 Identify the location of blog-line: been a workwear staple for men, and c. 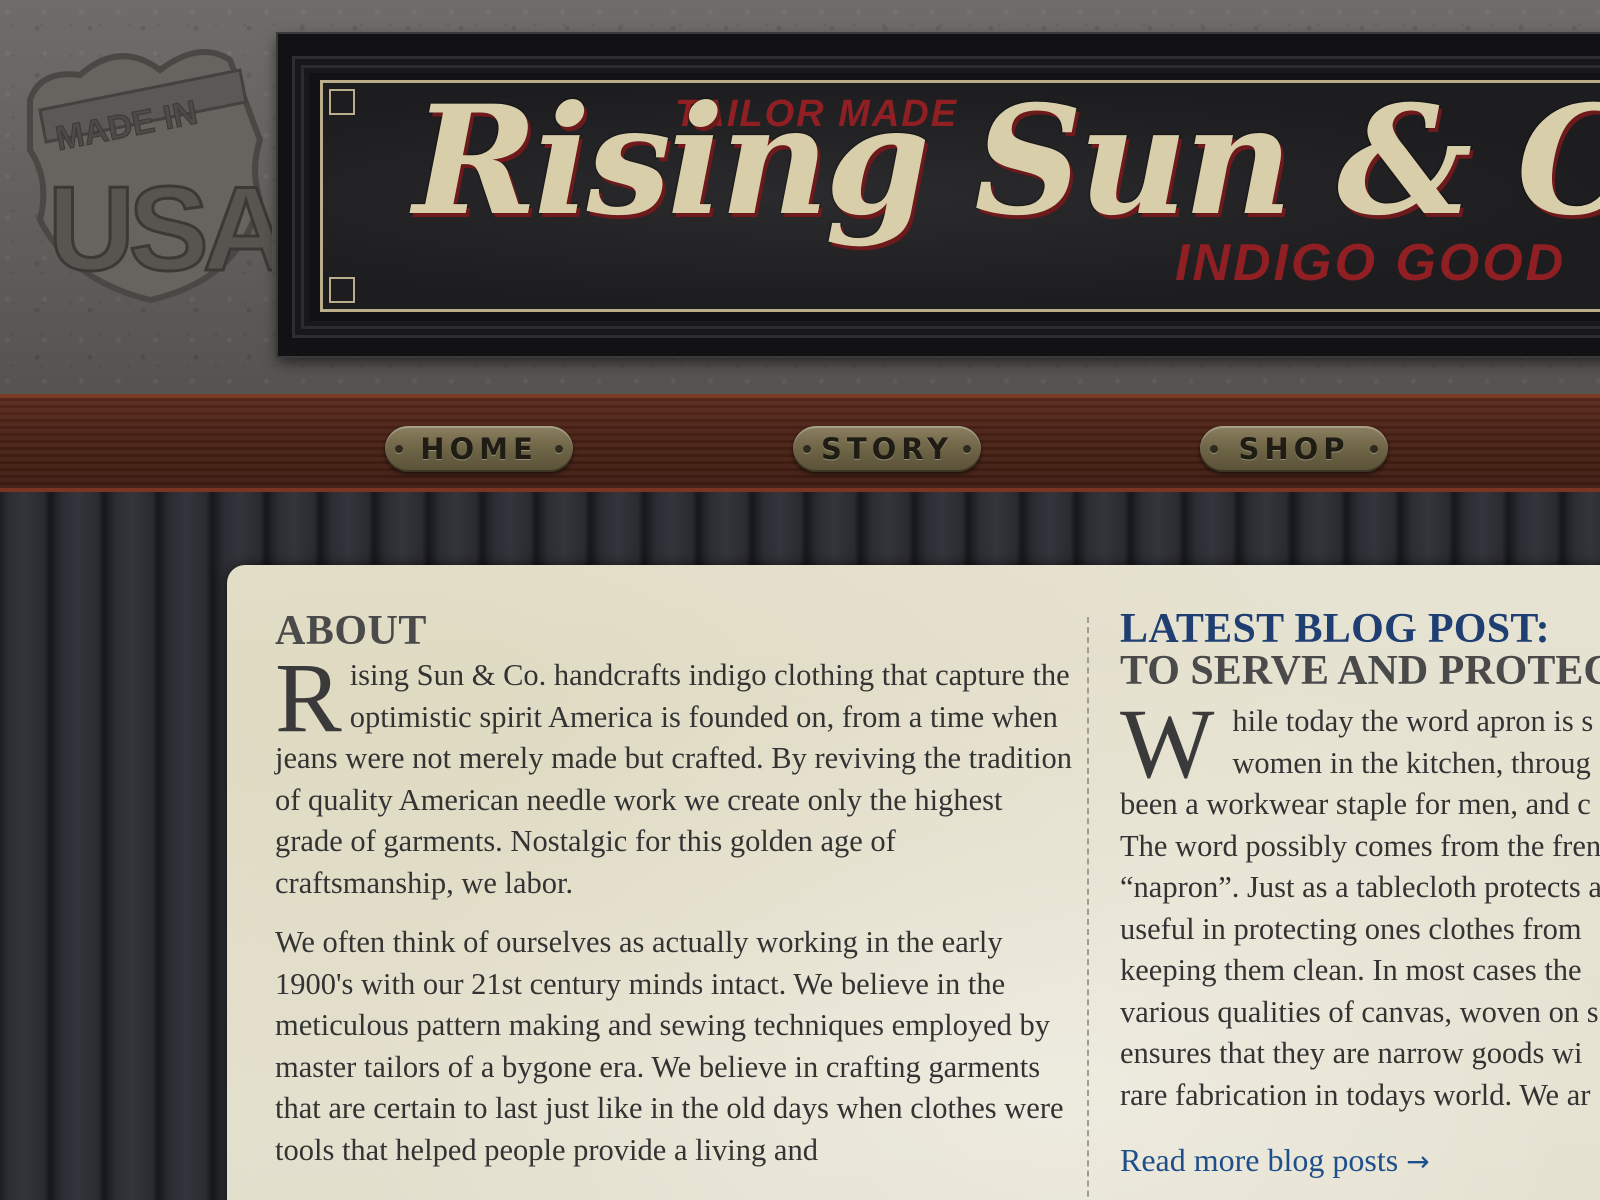
(1355, 804).